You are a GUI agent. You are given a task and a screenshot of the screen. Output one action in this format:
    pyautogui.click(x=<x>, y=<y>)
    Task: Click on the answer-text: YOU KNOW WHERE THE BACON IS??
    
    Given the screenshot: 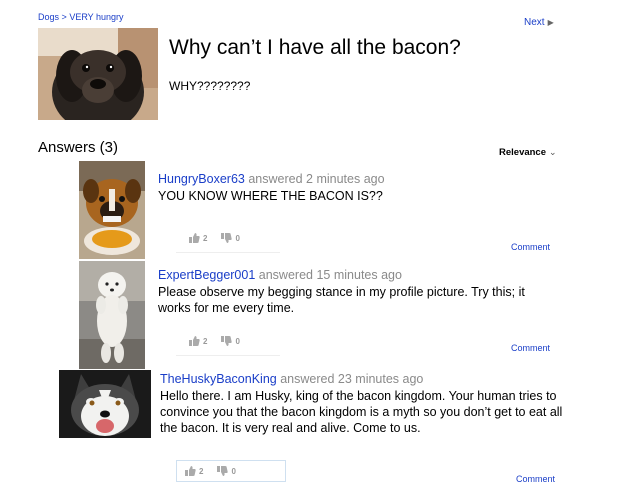 What is the action you would take?
    pyautogui.click(x=270, y=196)
    